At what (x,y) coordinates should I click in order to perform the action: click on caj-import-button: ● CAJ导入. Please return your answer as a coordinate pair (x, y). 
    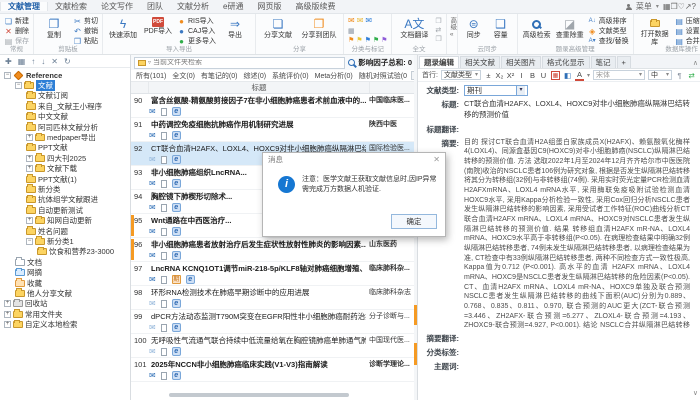
    Looking at the image, I should click on (196, 31).